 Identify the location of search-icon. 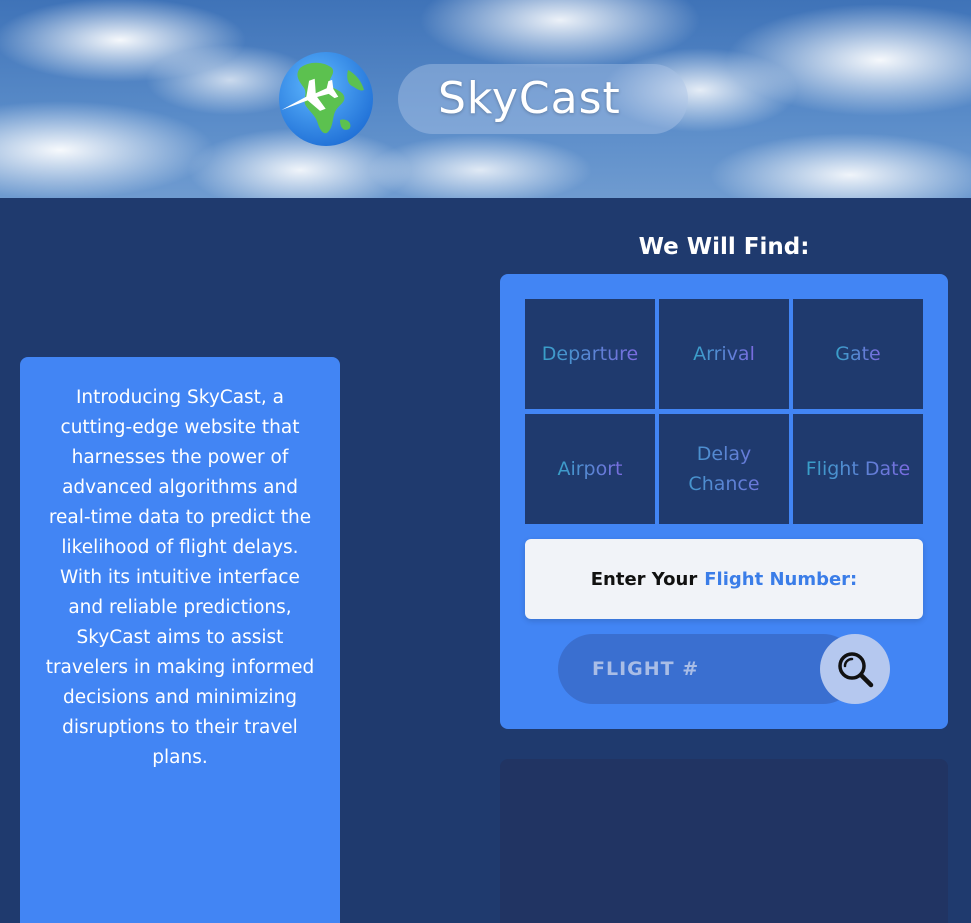
(856, 670).